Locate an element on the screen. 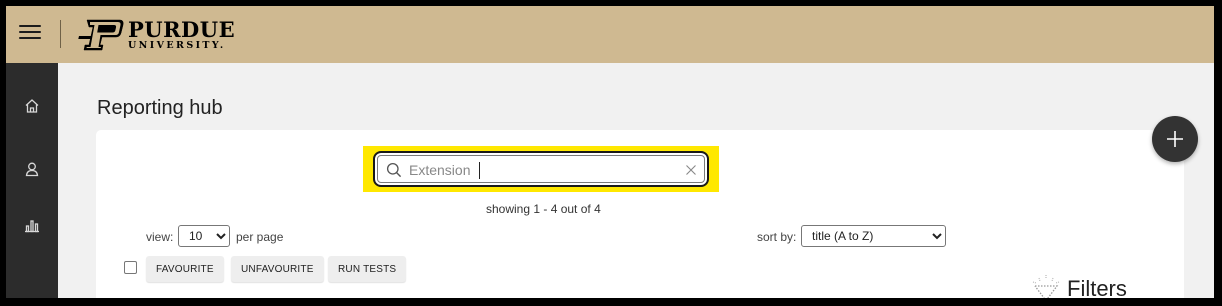  unfavourite-button: UNFAVOURITE is located at coordinates (277, 269).